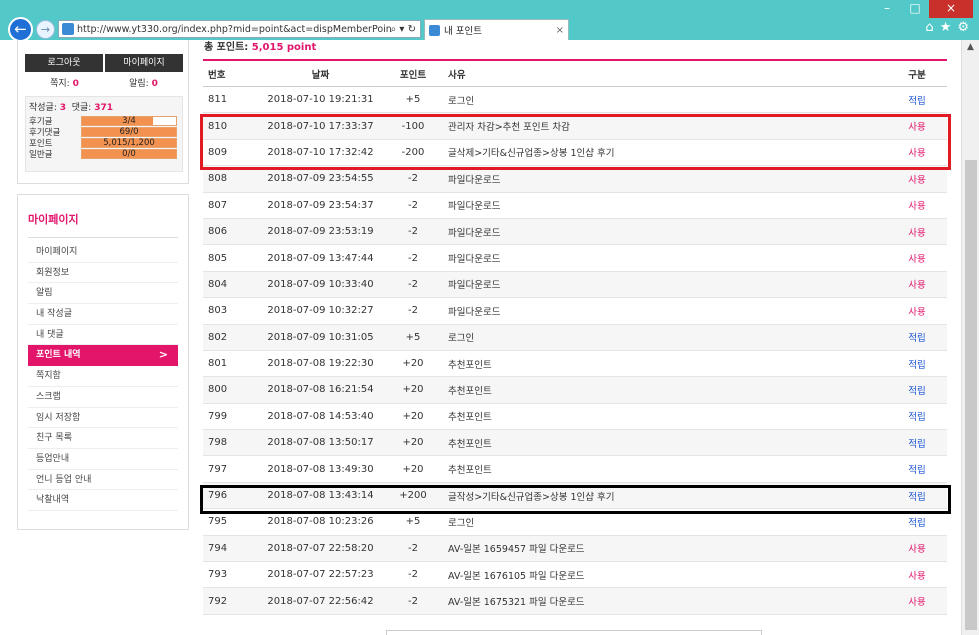 Image resolution: width=979 pixels, height=635 pixels. I want to click on stat-row: 일반글 0/0, so click(104, 154).